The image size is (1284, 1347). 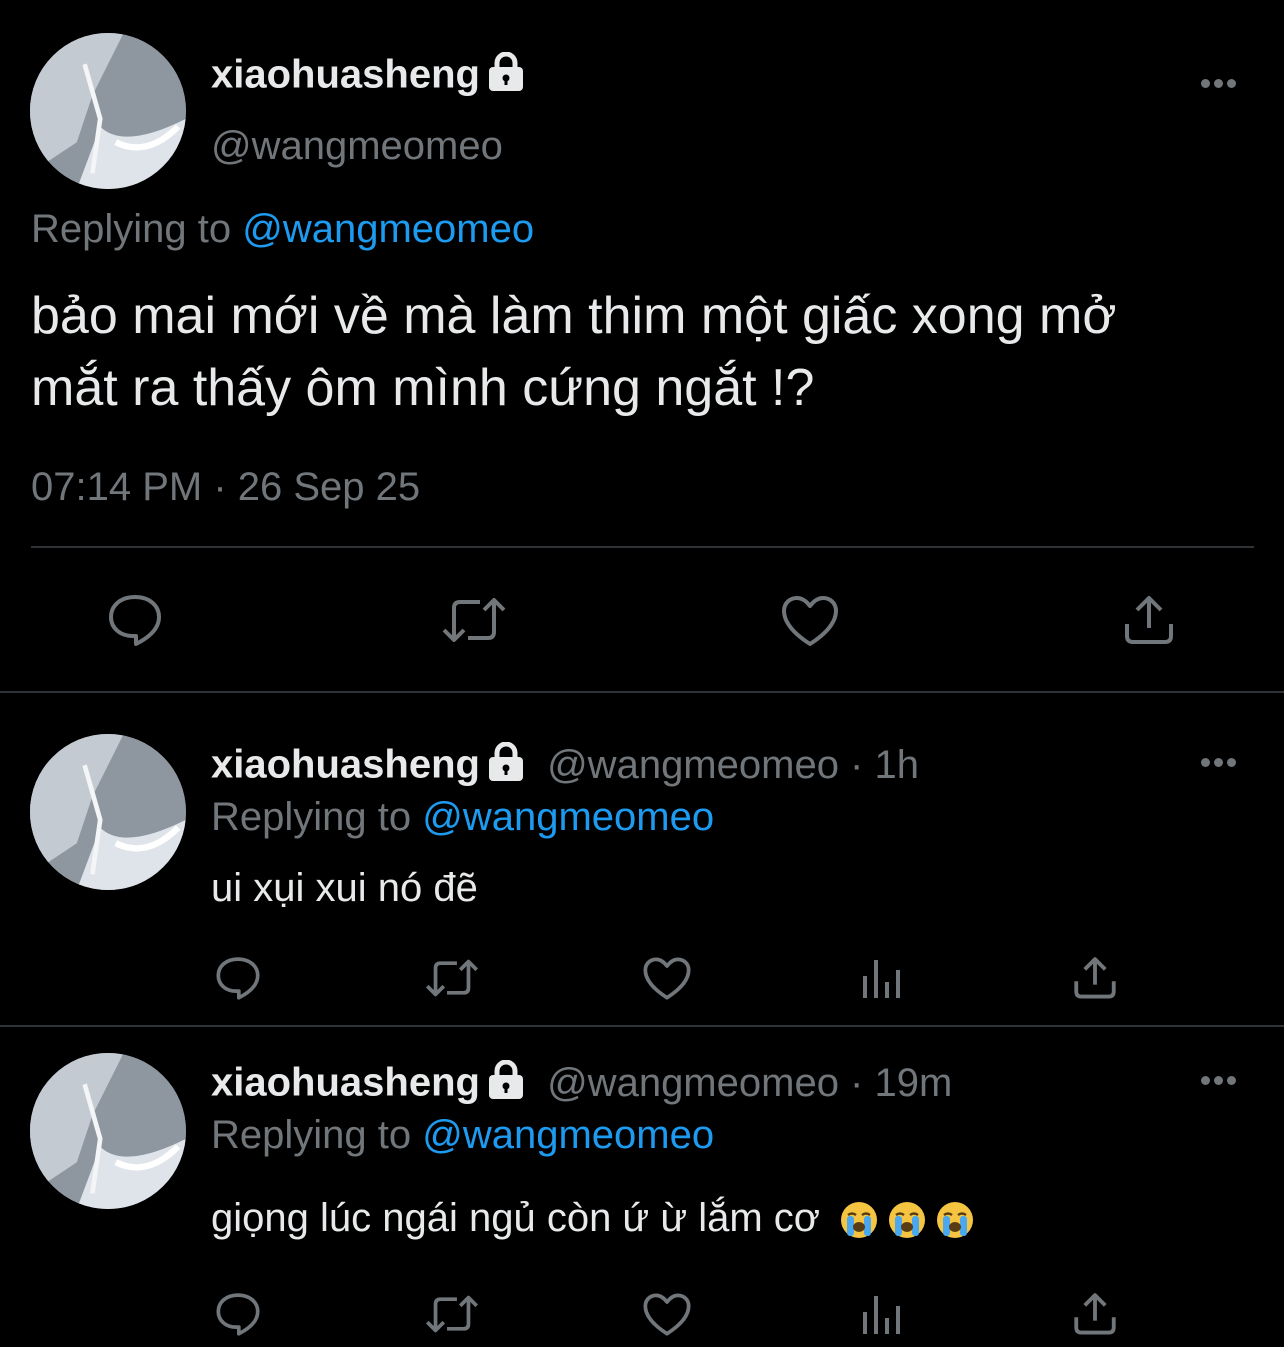 What do you see at coordinates (225, 487) in the screenshot?
I see `timestamp: 07:14 PM · 26 Sep 25` at bounding box center [225, 487].